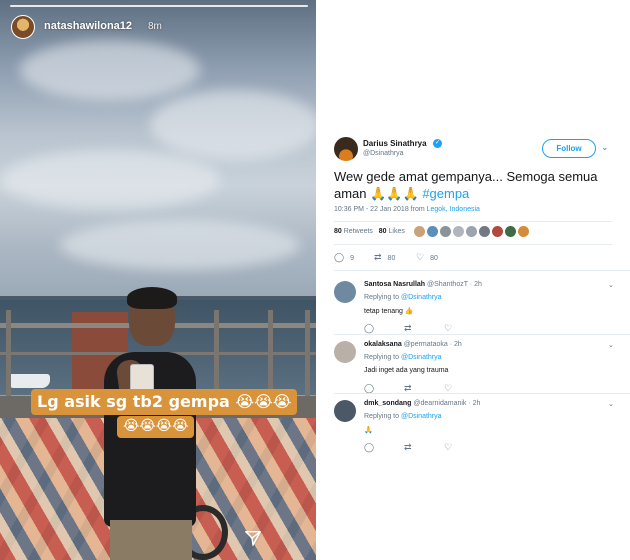 The width and height of the screenshot is (630, 560). What do you see at coordinates (387, 403) in the screenshot?
I see `reply-author-name: dmk_sondang` at bounding box center [387, 403].